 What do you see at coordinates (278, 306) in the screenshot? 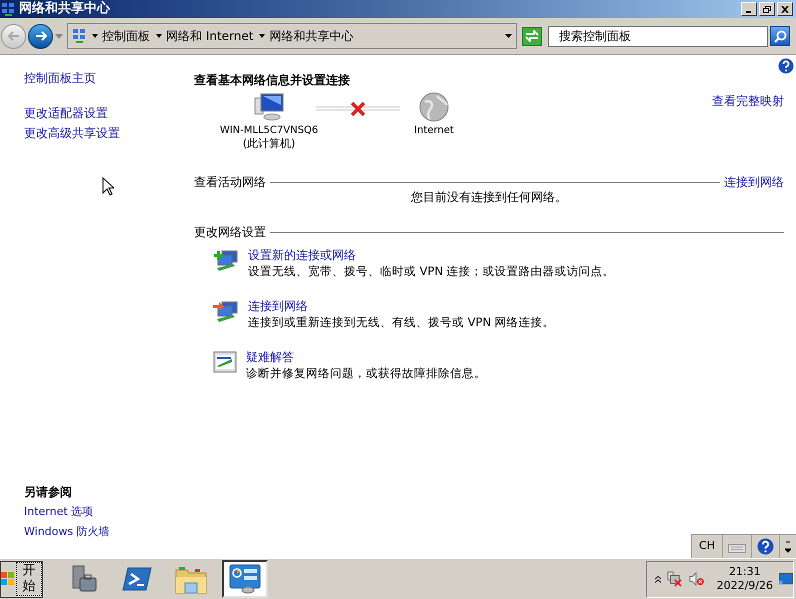
I see `task-link: 连接到网络` at bounding box center [278, 306].